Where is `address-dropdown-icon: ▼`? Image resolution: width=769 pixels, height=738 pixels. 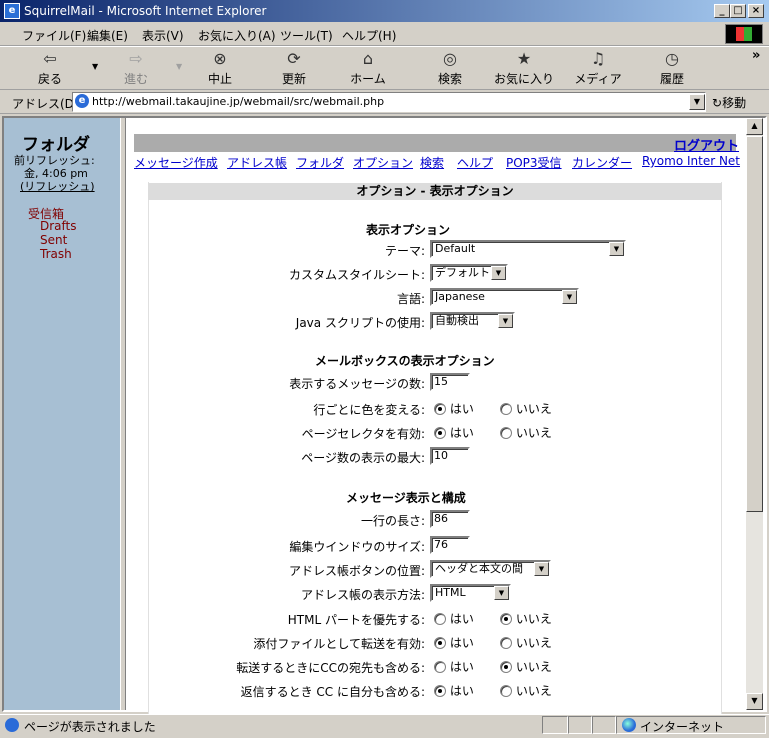 address-dropdown-icon: ▼ is located at coordinates (697, 102).